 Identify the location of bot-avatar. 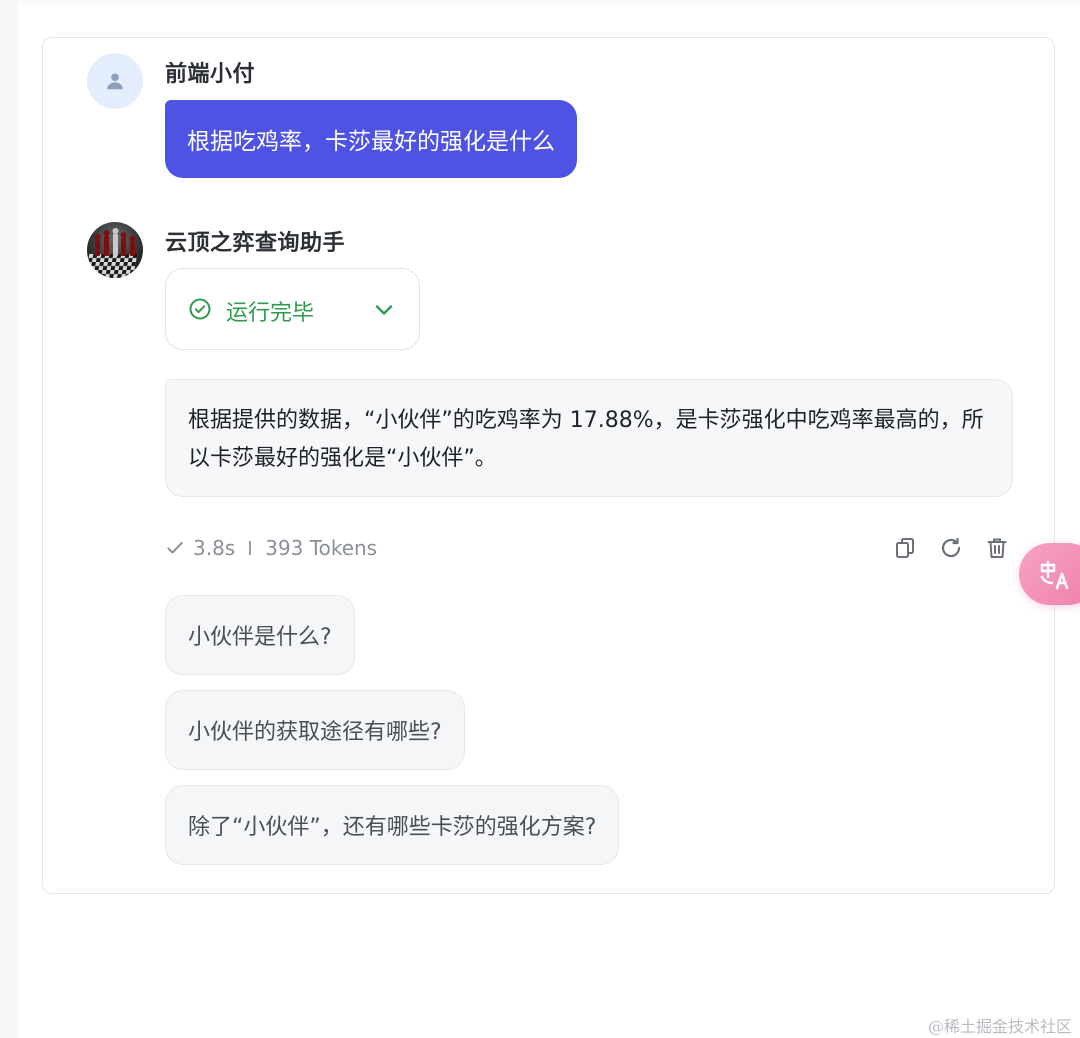
(115, 250).